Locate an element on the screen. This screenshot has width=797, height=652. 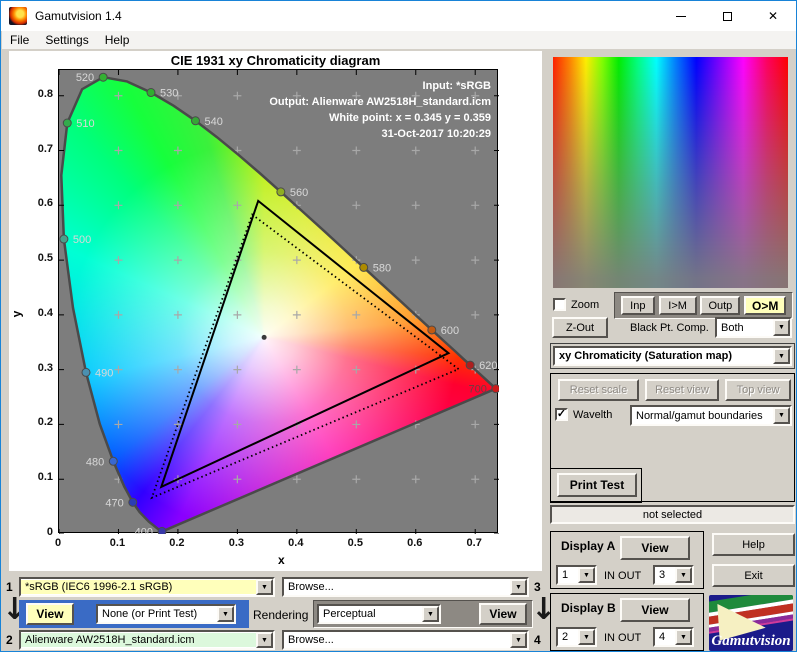
display-b-view-button: View is located at coordinates (655, 610).